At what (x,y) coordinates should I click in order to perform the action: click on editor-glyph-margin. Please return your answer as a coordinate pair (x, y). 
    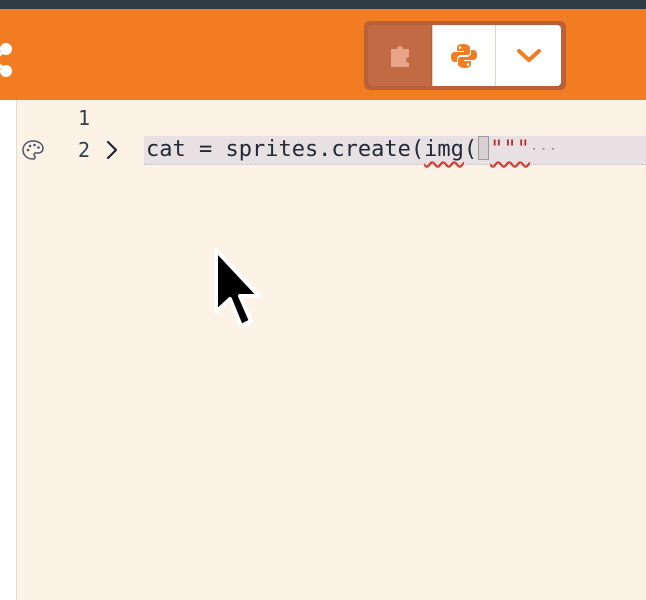
    Looking at the image, I should click on (8, 350).